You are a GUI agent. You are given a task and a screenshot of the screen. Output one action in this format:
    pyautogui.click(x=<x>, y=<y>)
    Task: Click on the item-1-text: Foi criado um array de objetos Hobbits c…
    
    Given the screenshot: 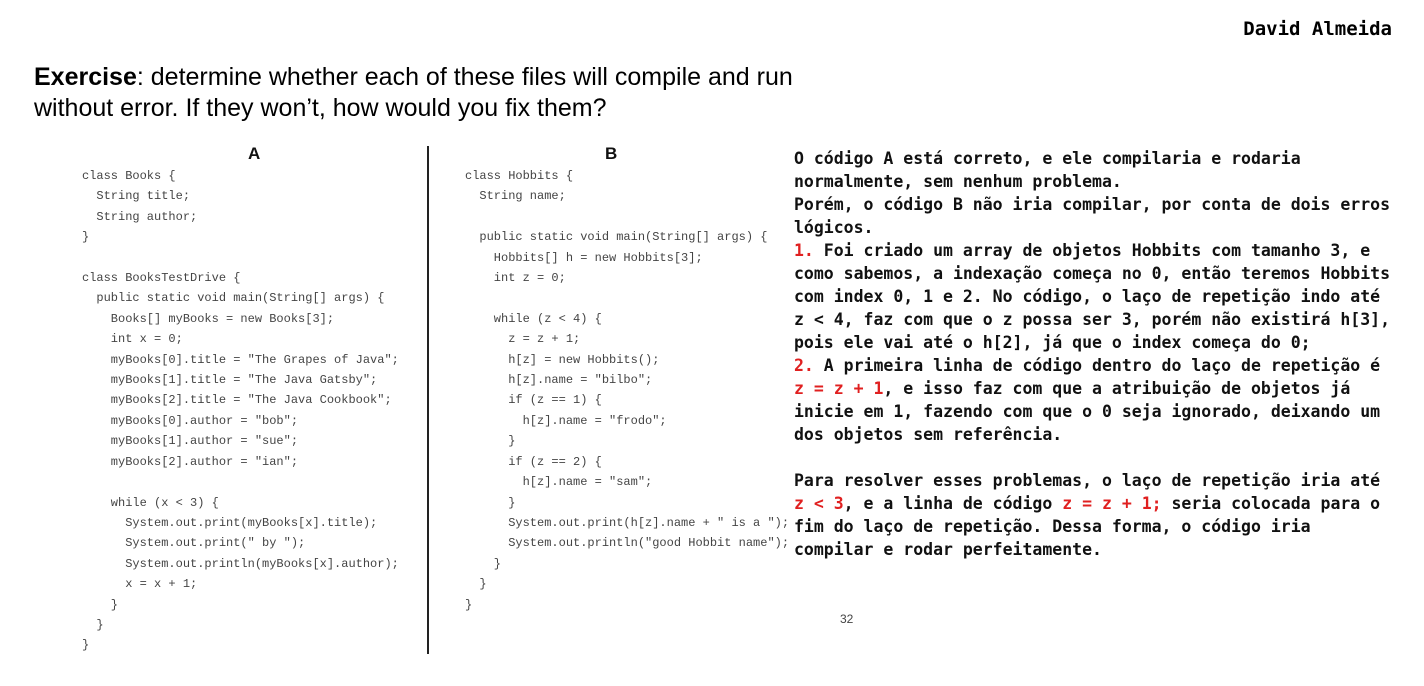 What is the action you would take?
    pyautogui.click(x=1092, y=296)
    